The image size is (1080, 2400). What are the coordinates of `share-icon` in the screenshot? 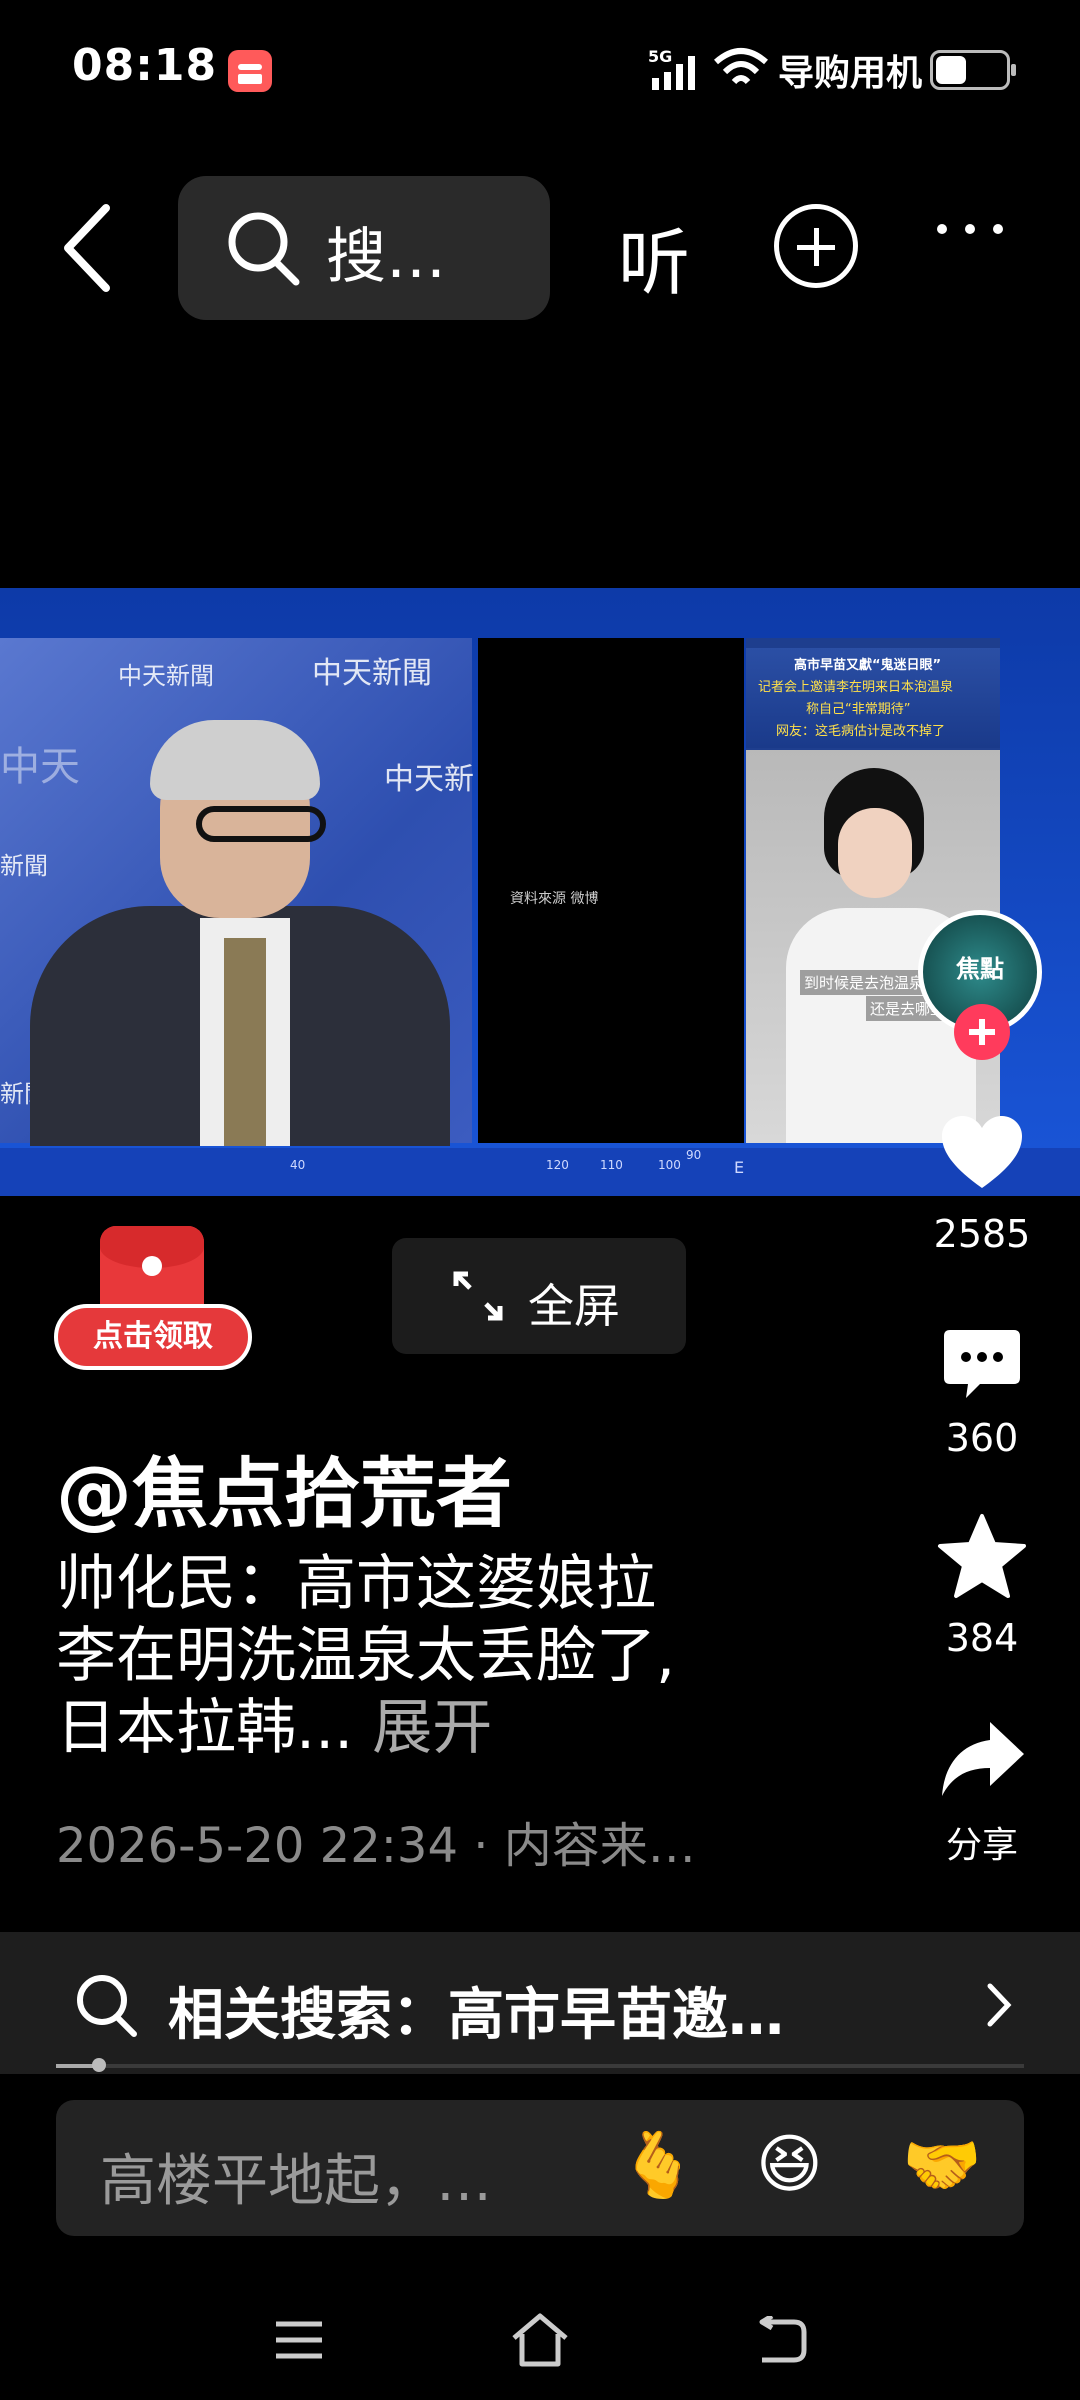 It's located at (982, 1758).